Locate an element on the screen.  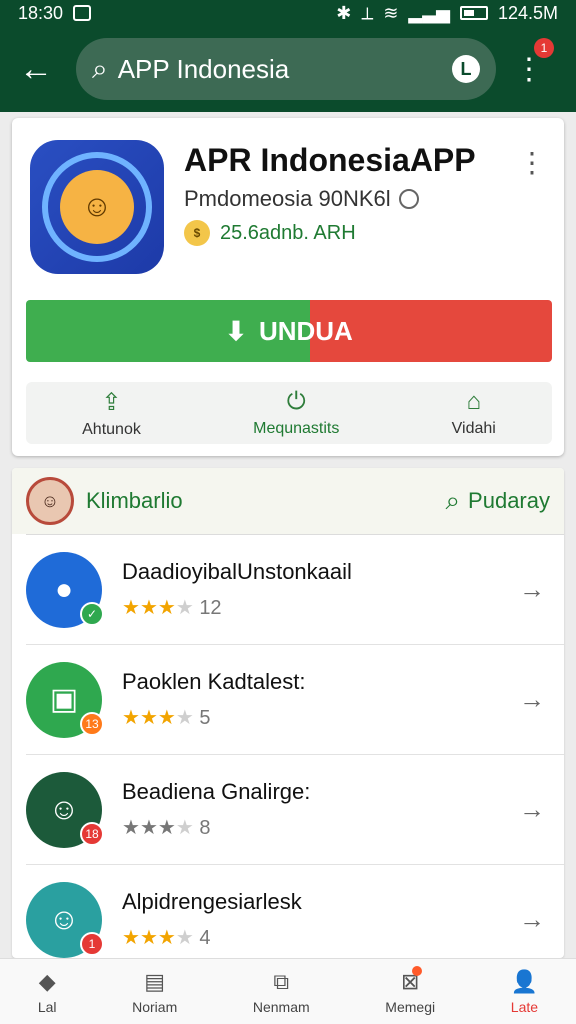
more-vert-icon: ⋮ is located at coordinates (529, 69).